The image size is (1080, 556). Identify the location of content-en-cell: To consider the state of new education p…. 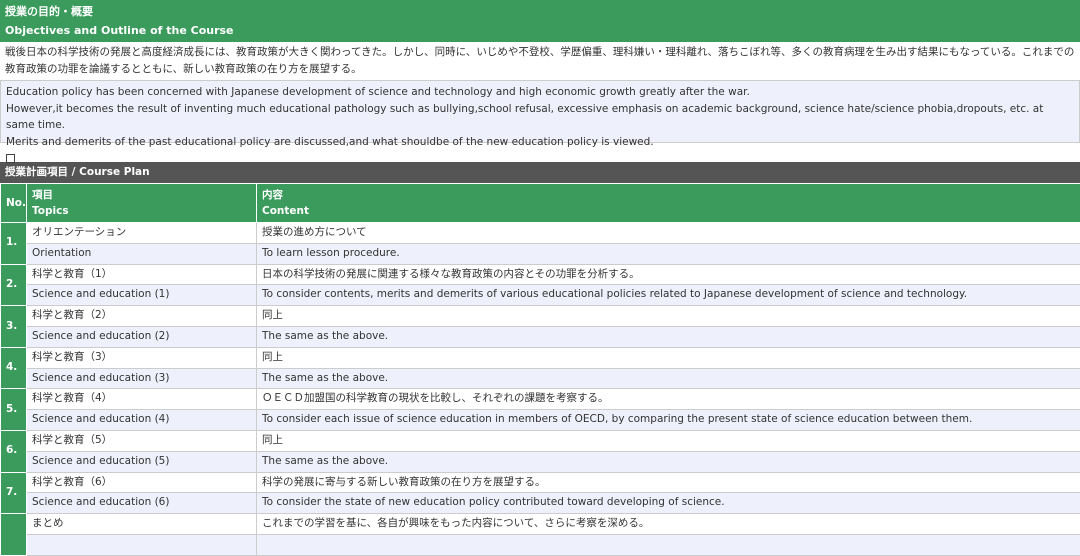
(668, 503).